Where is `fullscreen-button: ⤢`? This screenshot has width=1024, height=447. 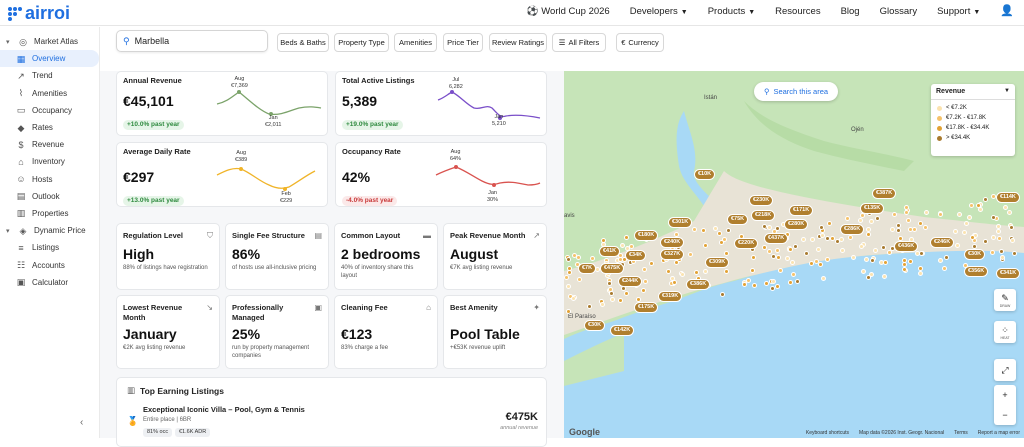
fullscreen-button: ⤢ is located at coordinates (1005, 370).